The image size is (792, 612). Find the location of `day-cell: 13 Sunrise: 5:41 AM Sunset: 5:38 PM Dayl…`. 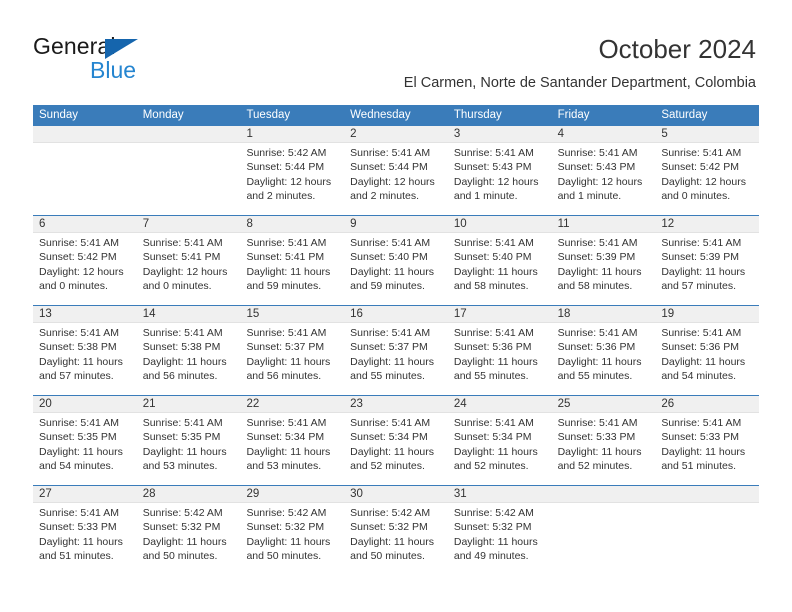

day-cell: 13 Sunrise: 5:41 AM Sunset: 5:38 PM Dayl… is located at coordinates (85, 350).